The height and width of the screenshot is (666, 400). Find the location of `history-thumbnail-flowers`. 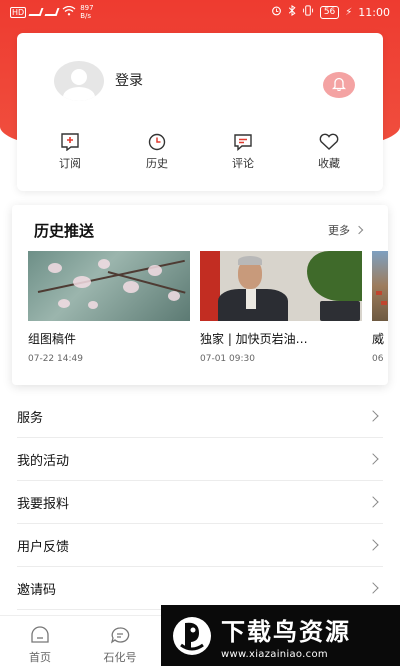

history-thumbnail-flowers is located at coordinates (109, 286).